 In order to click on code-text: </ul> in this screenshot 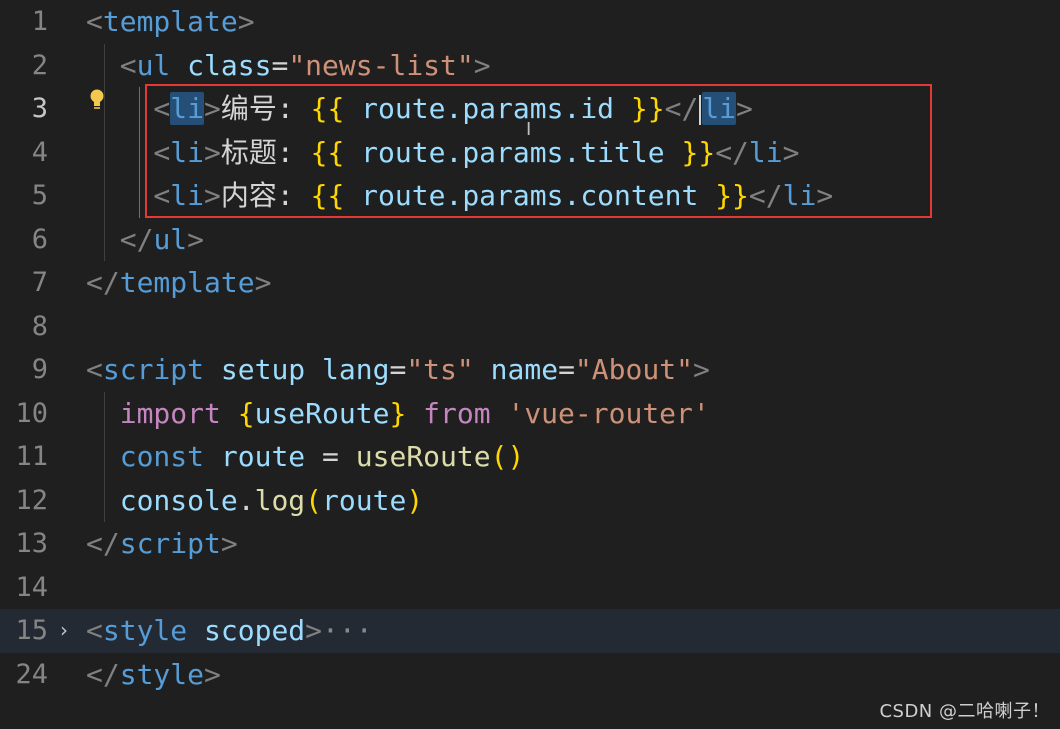, I will do `click(145, 240)`.